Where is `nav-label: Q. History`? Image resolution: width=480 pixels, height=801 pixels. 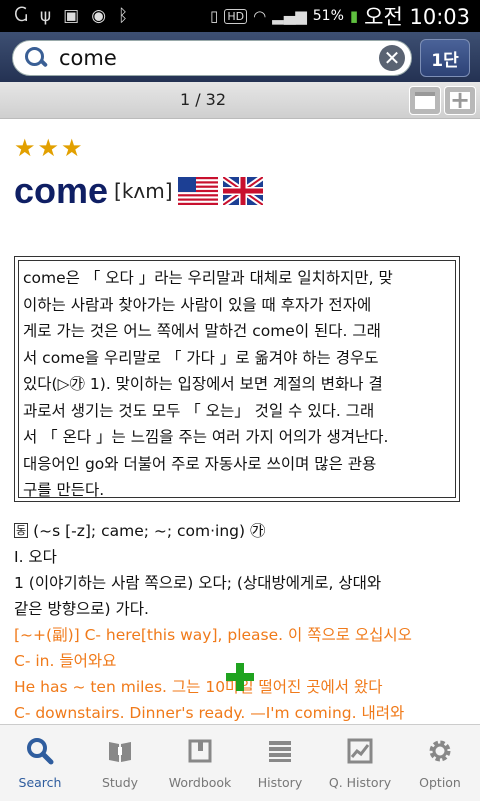
nav-label: Q. History is located at coordinates (360, 782).